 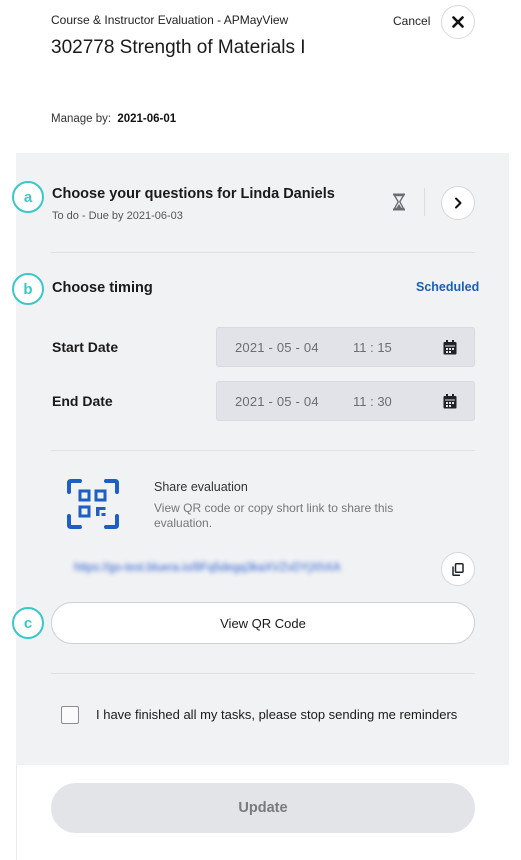 I want to click on start-date-value: 2021 - 05 - 04, so click(x=277, y=347).